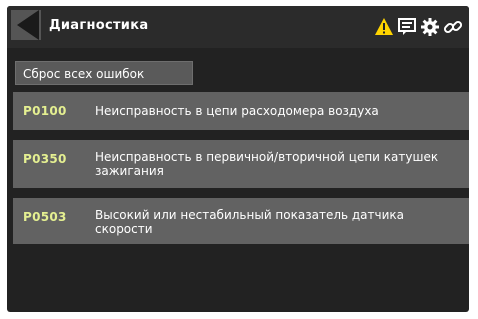  I want to click on page-title: Диагностика, so click(99, 25).